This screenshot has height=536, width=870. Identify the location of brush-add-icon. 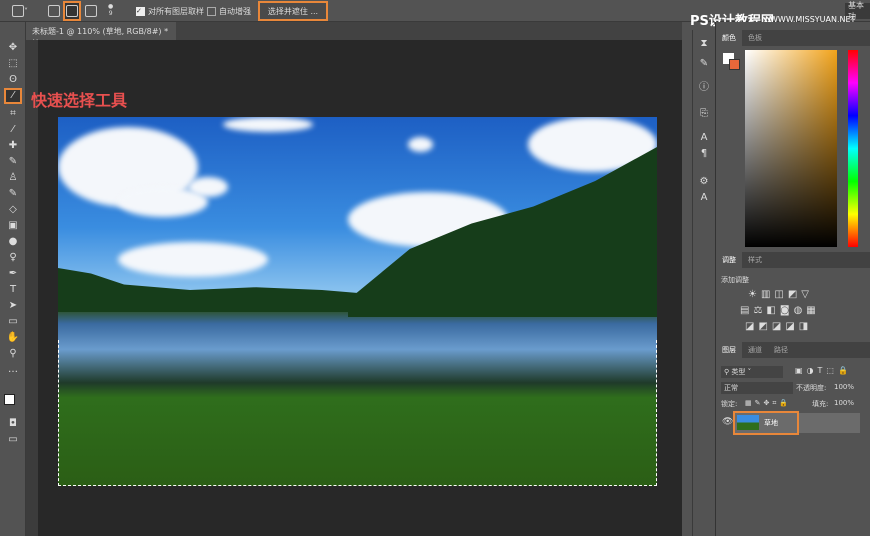
(72, 11).